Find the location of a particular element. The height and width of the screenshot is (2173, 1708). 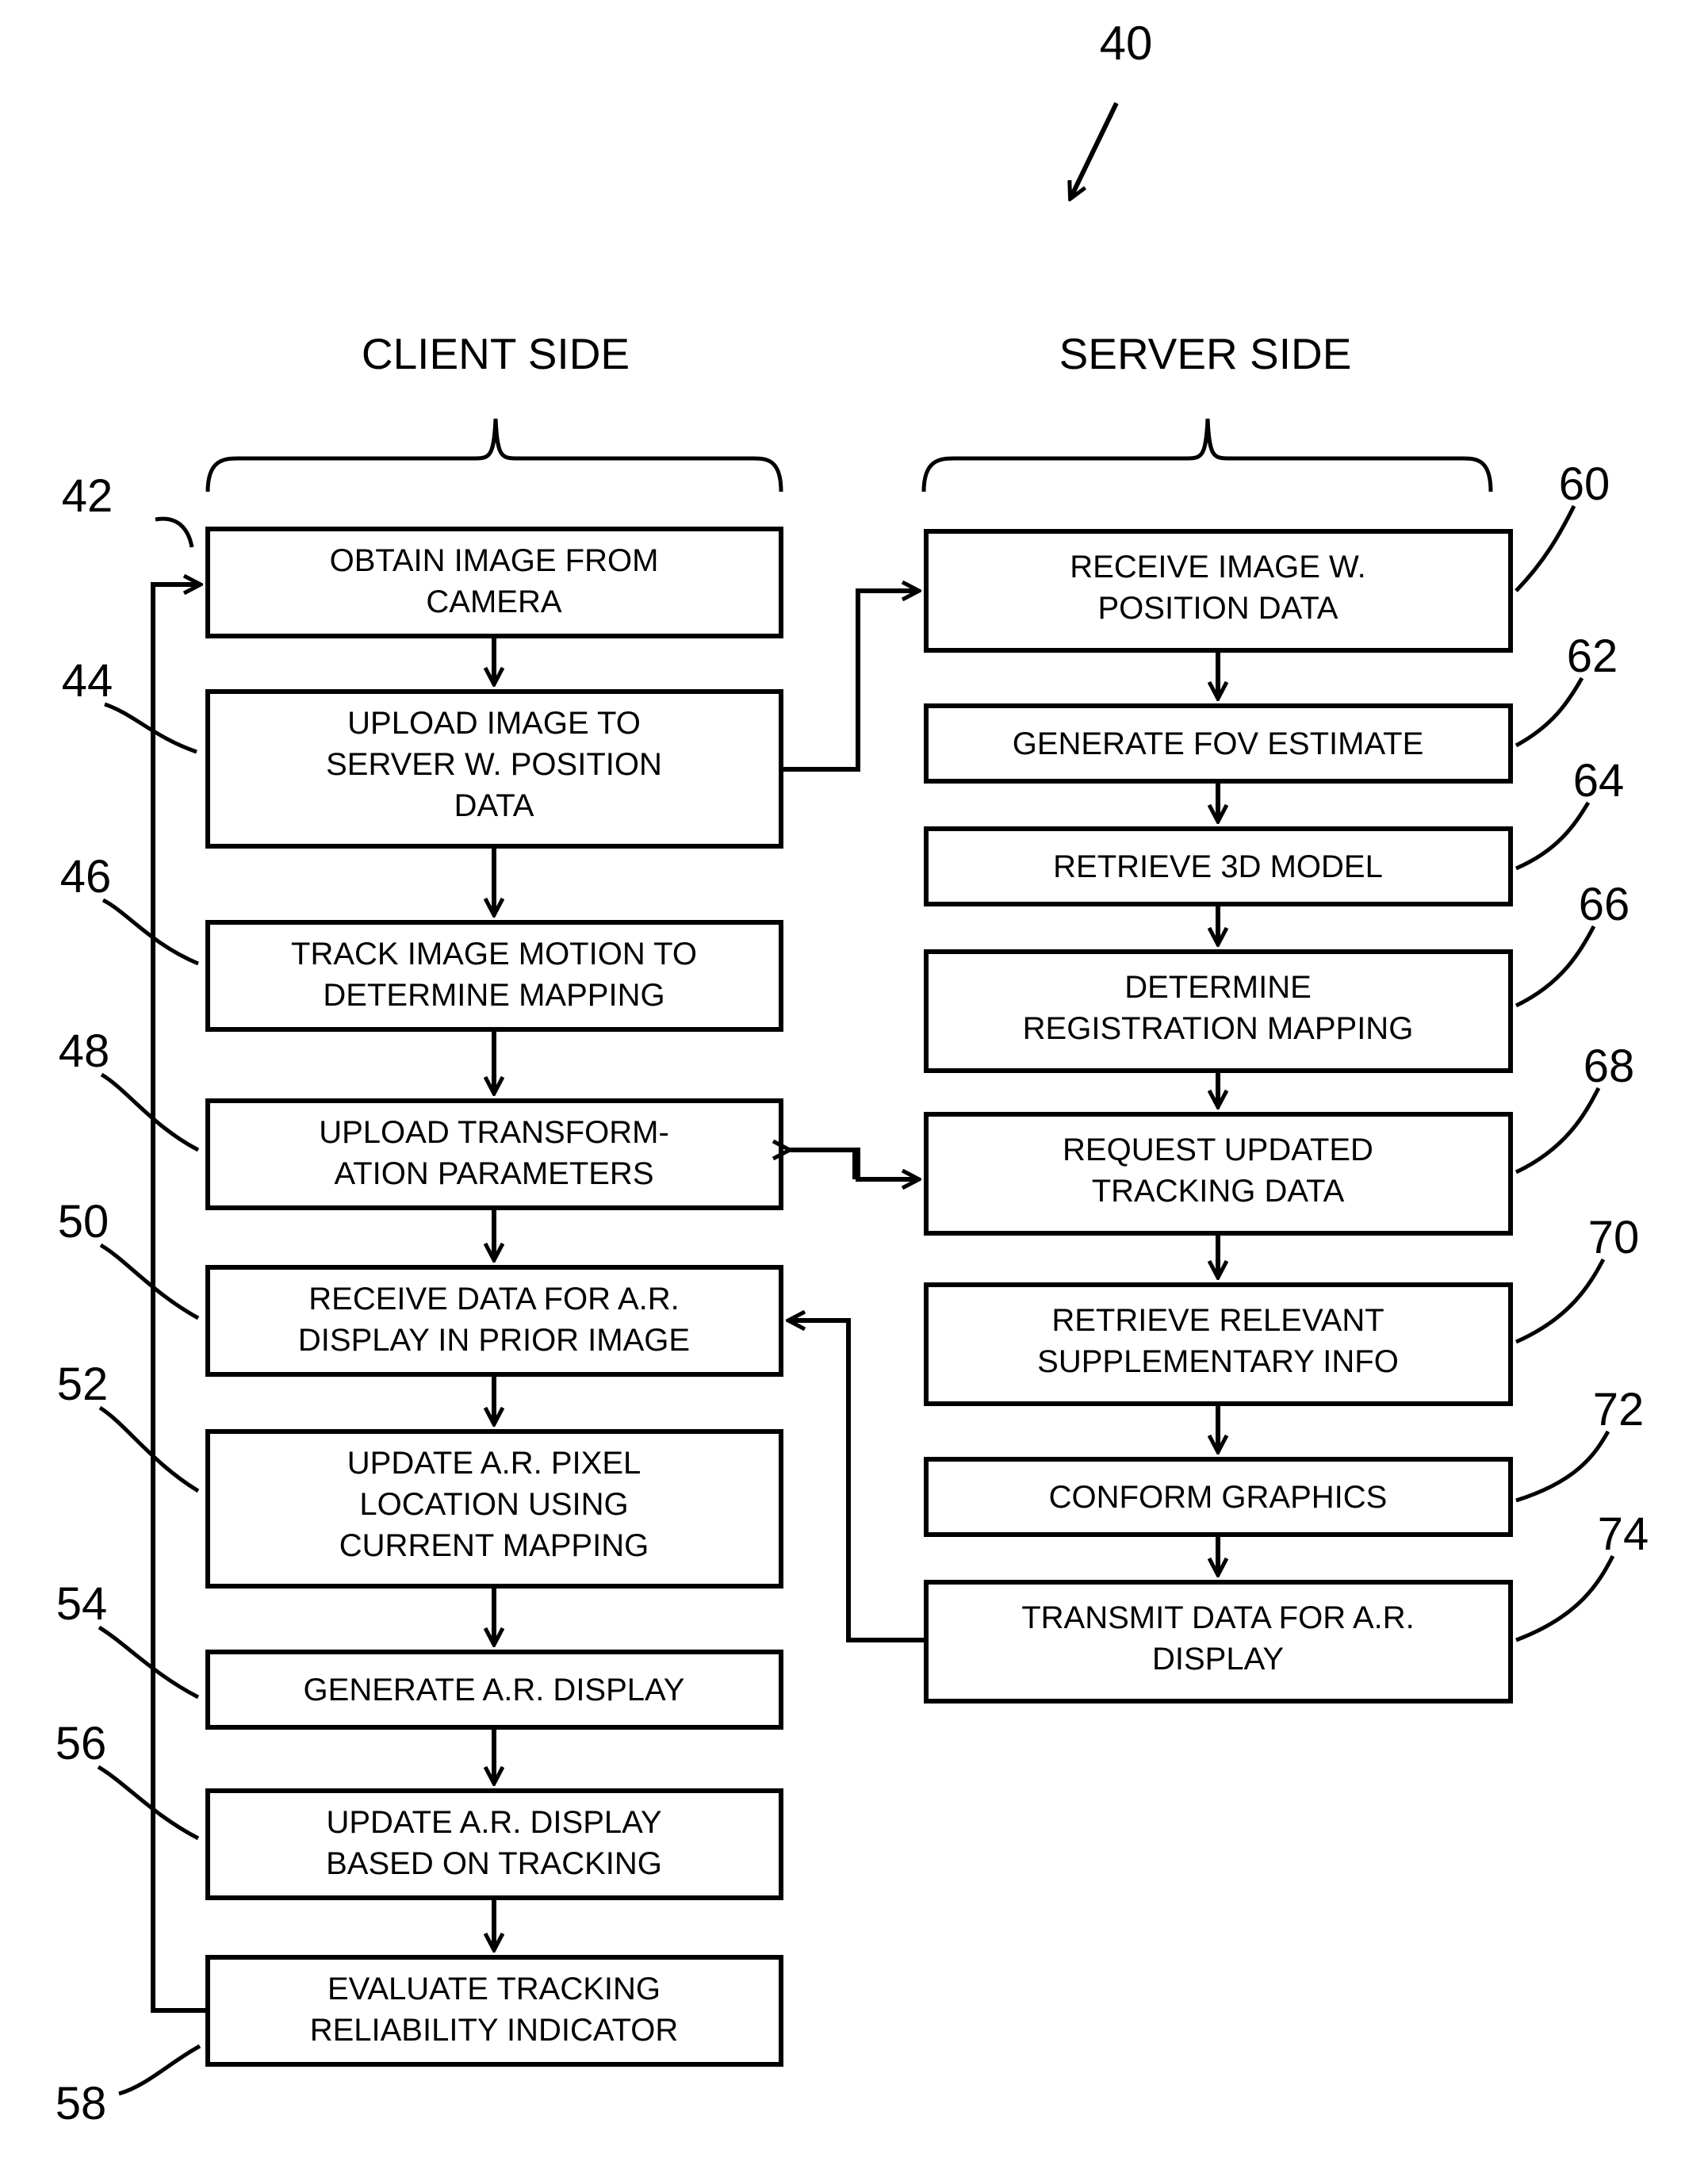

client-group-brace is located at coordinates (494, 455).